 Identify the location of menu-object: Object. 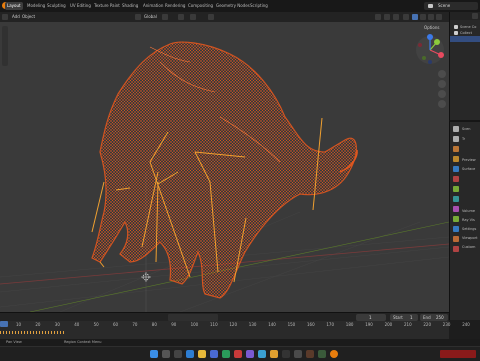
(28, 17).